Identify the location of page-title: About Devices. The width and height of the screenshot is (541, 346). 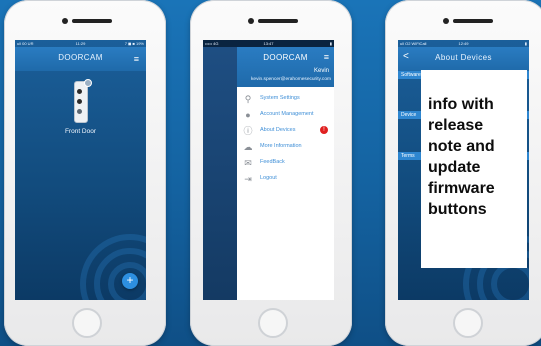
(463, 57).